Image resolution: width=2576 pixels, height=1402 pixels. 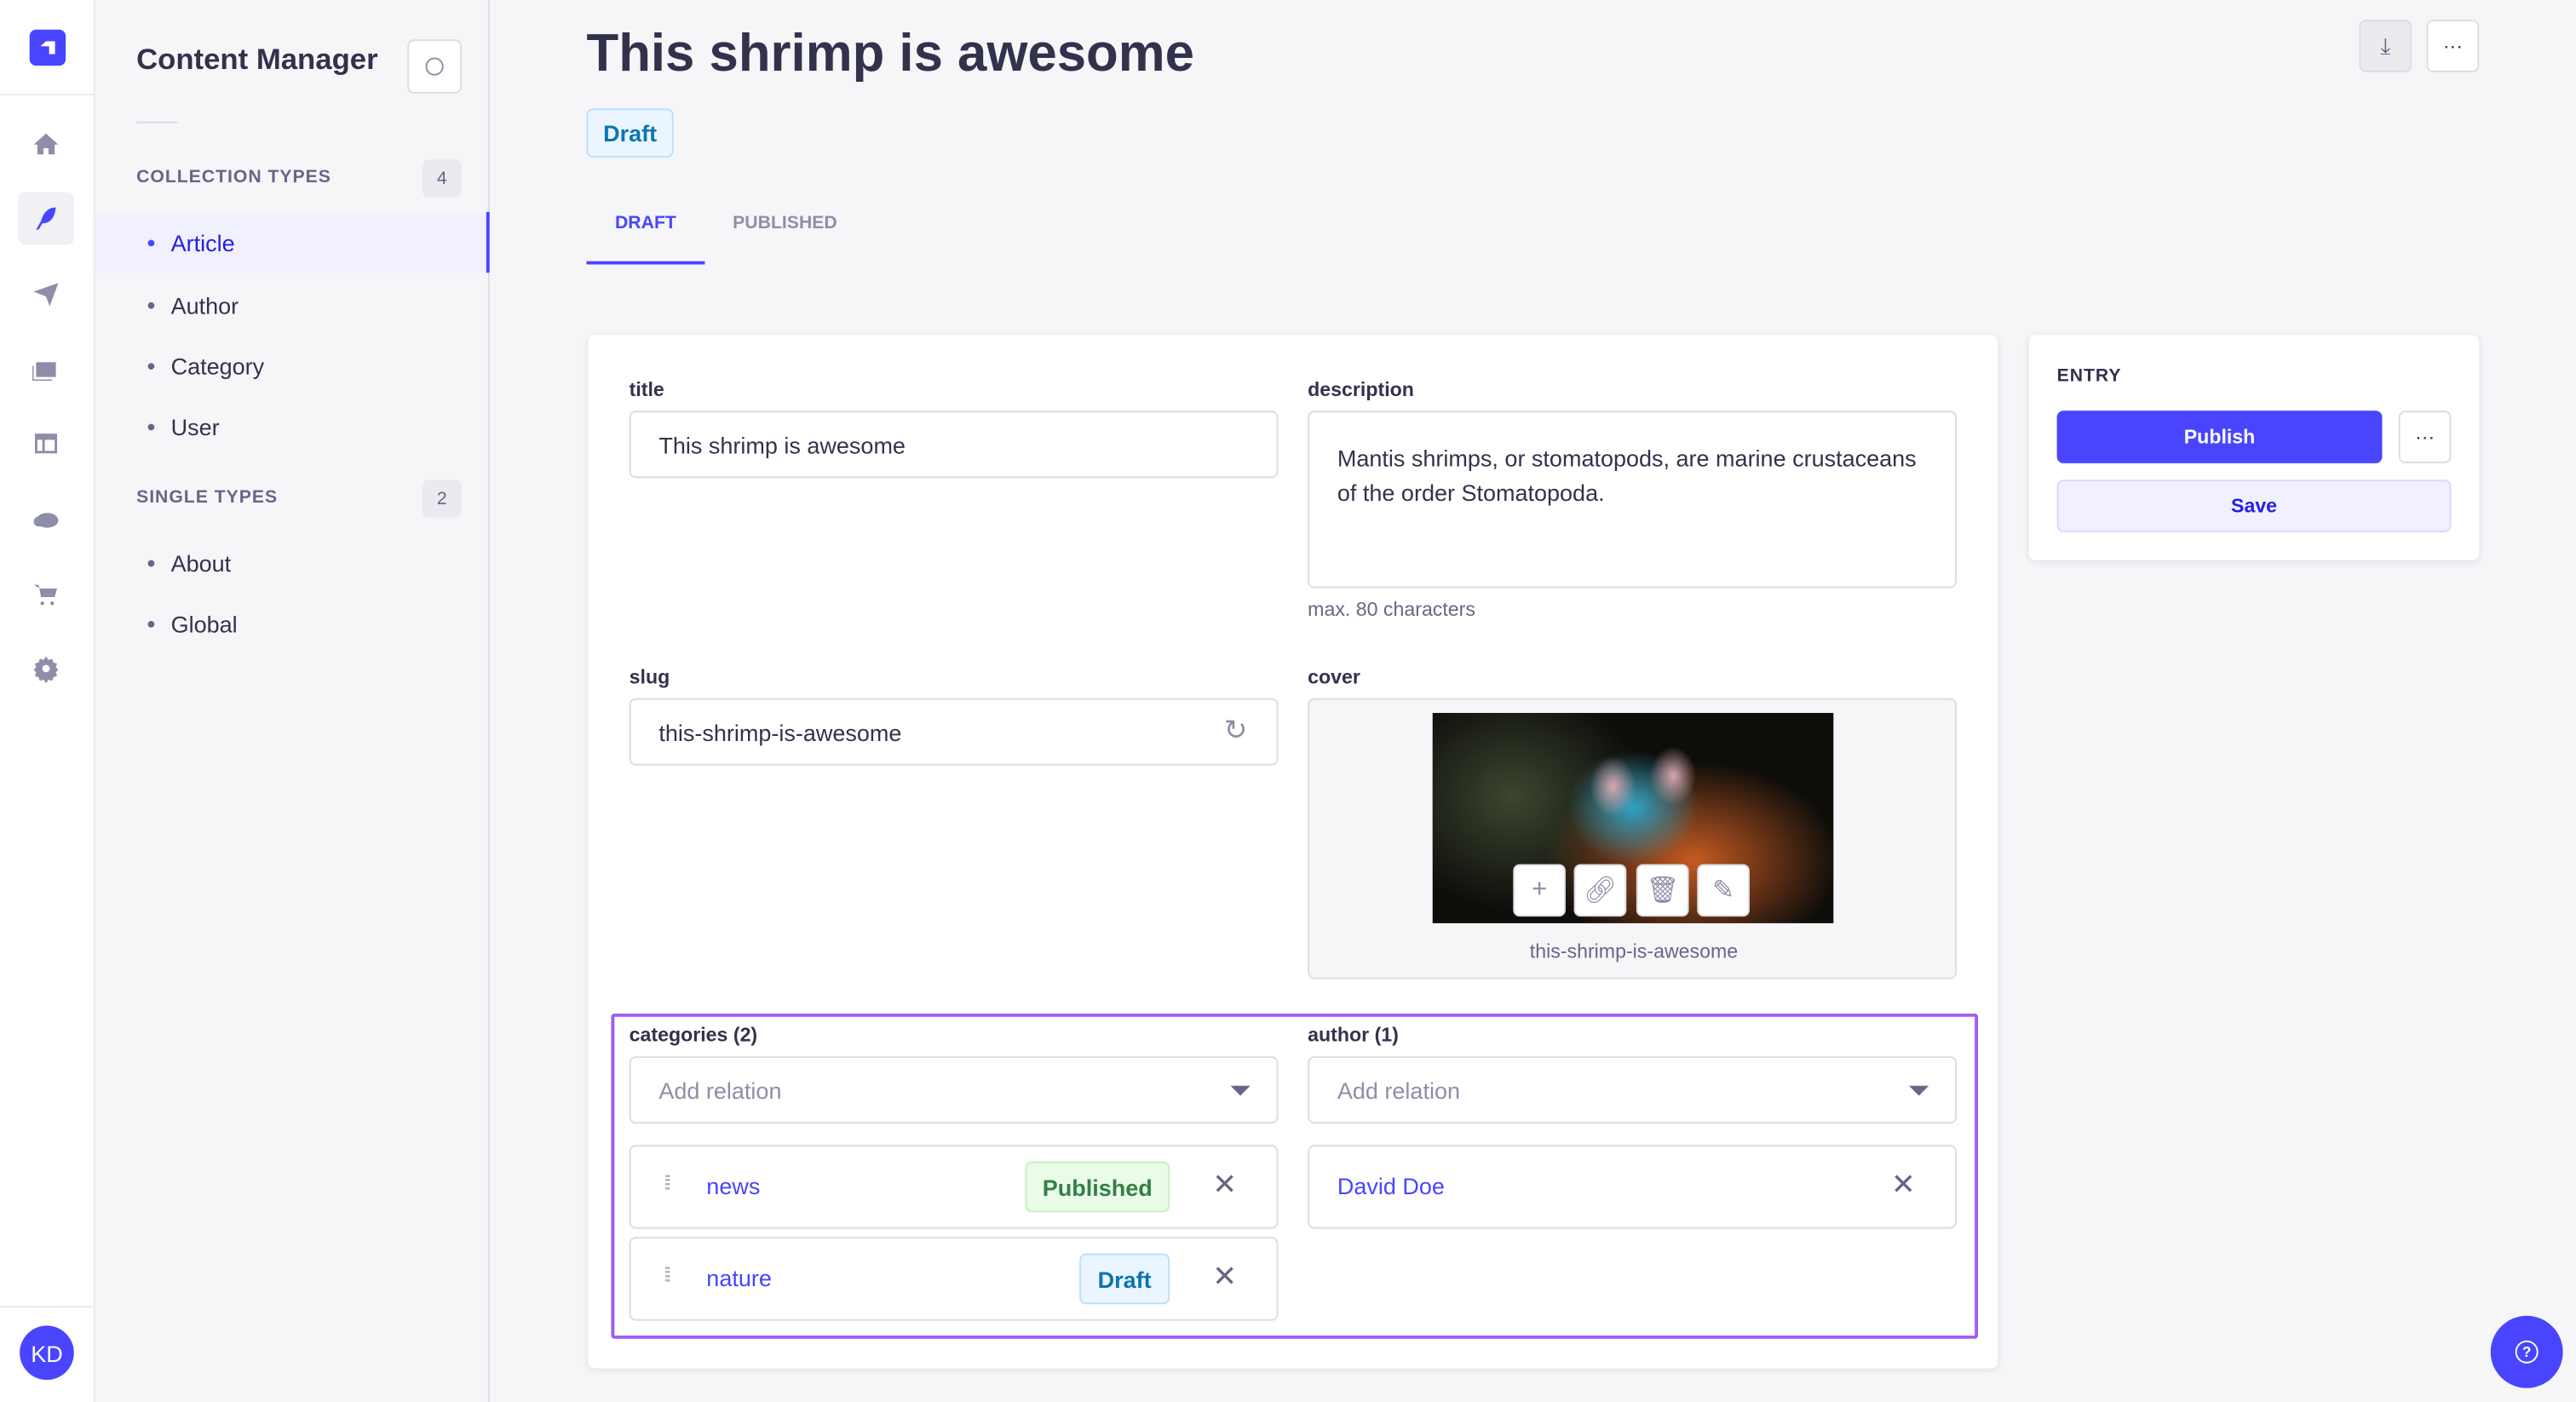 I want to click on entry-more-button: ···, so click(x=2425, y=437).